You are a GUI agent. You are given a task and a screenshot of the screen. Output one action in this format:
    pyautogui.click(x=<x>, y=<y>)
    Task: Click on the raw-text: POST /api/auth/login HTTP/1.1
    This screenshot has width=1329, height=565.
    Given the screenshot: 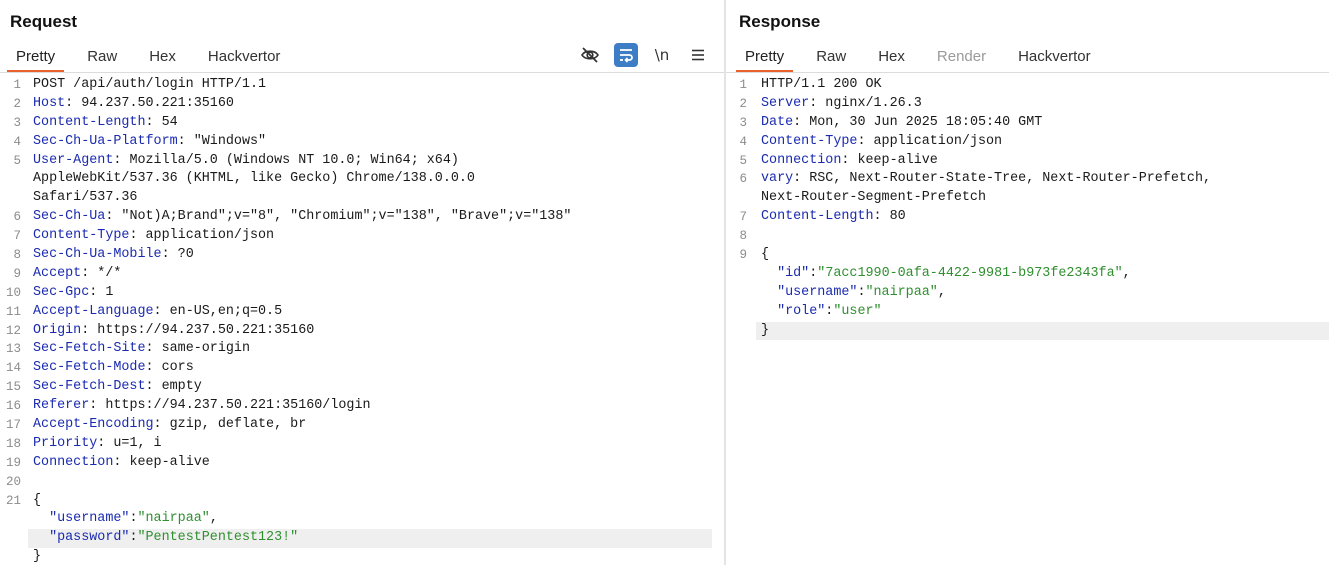 What is the action you would take?
    pyautogui.click(x=150, y=84)
    